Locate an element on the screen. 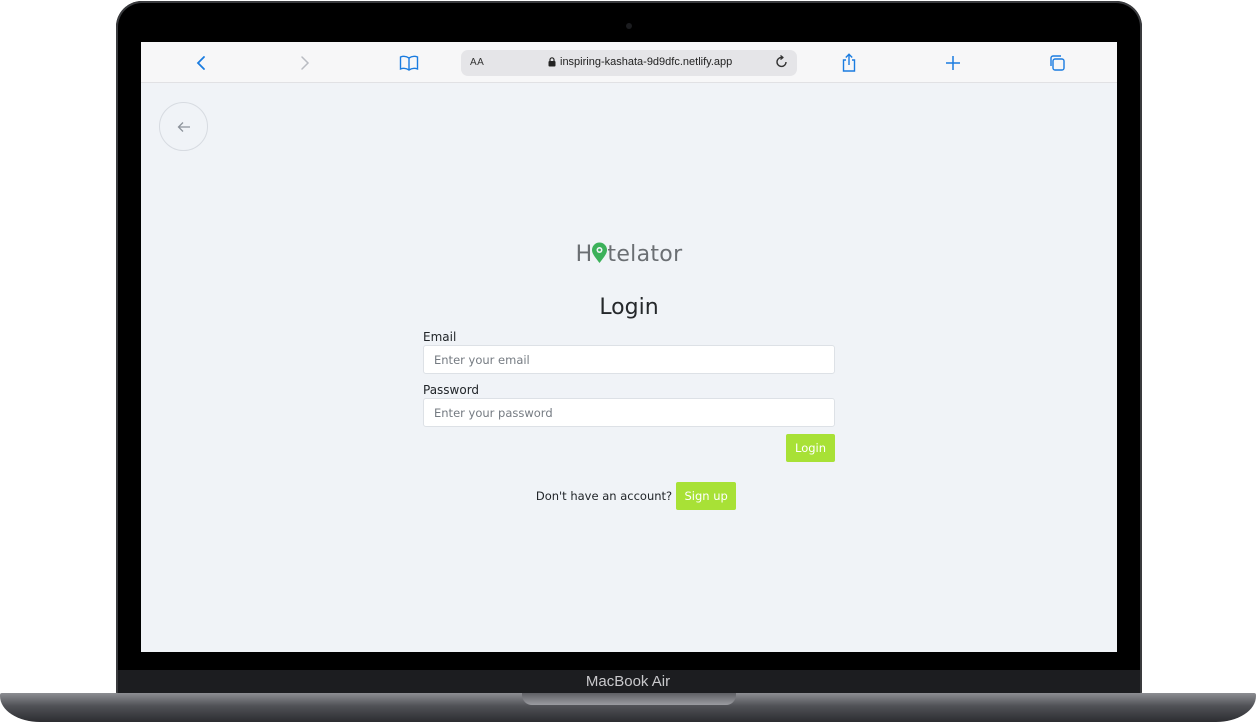 The height and width of the screenshot is (722, 1256). share-icon is located at coordinates (849, 62).